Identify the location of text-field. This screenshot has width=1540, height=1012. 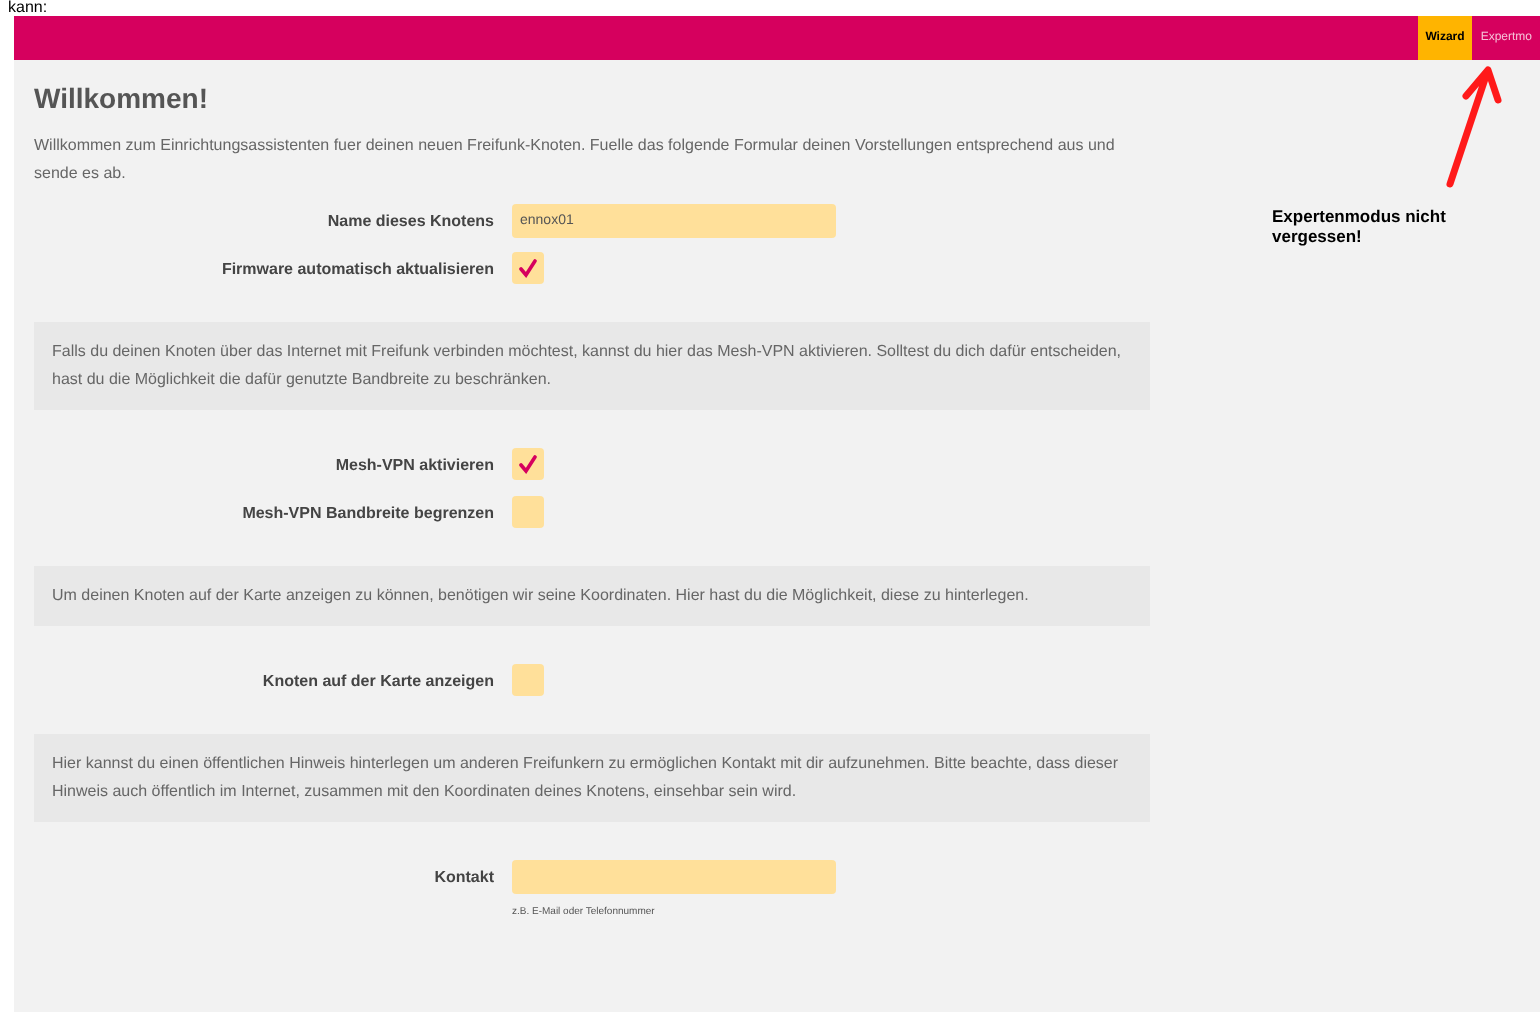
(674, 877).